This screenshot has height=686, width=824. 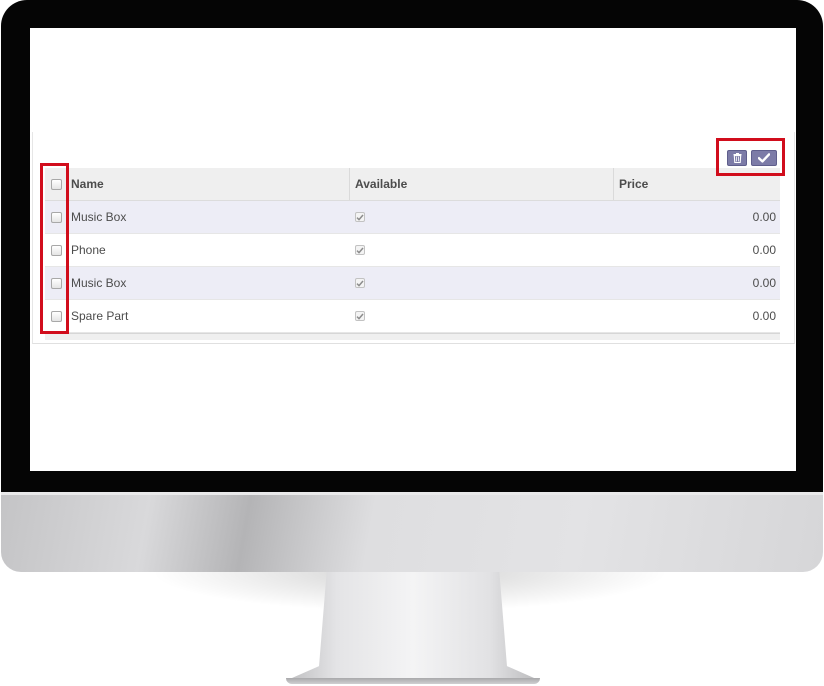 I want to click on monitor-stand-base, so click(x=413, y=681).